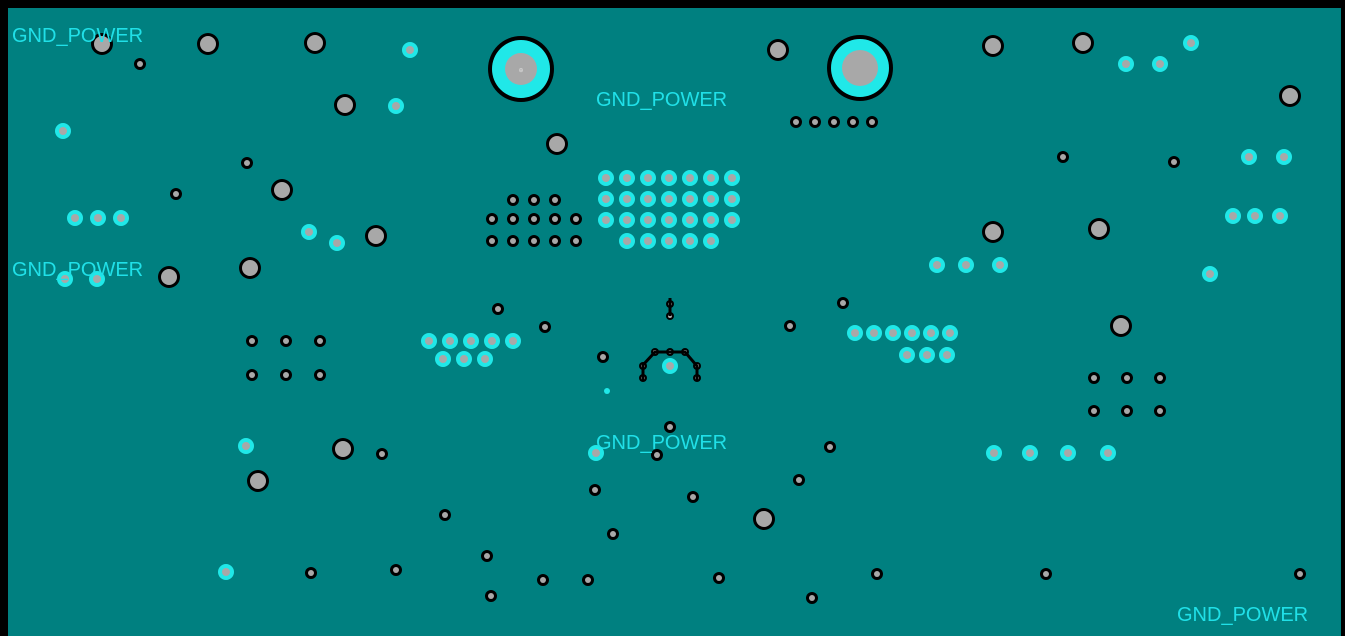 This screenshot has width=1345, height=636. I want to click on net-label-center: GND_POWER, so click(661, 443).